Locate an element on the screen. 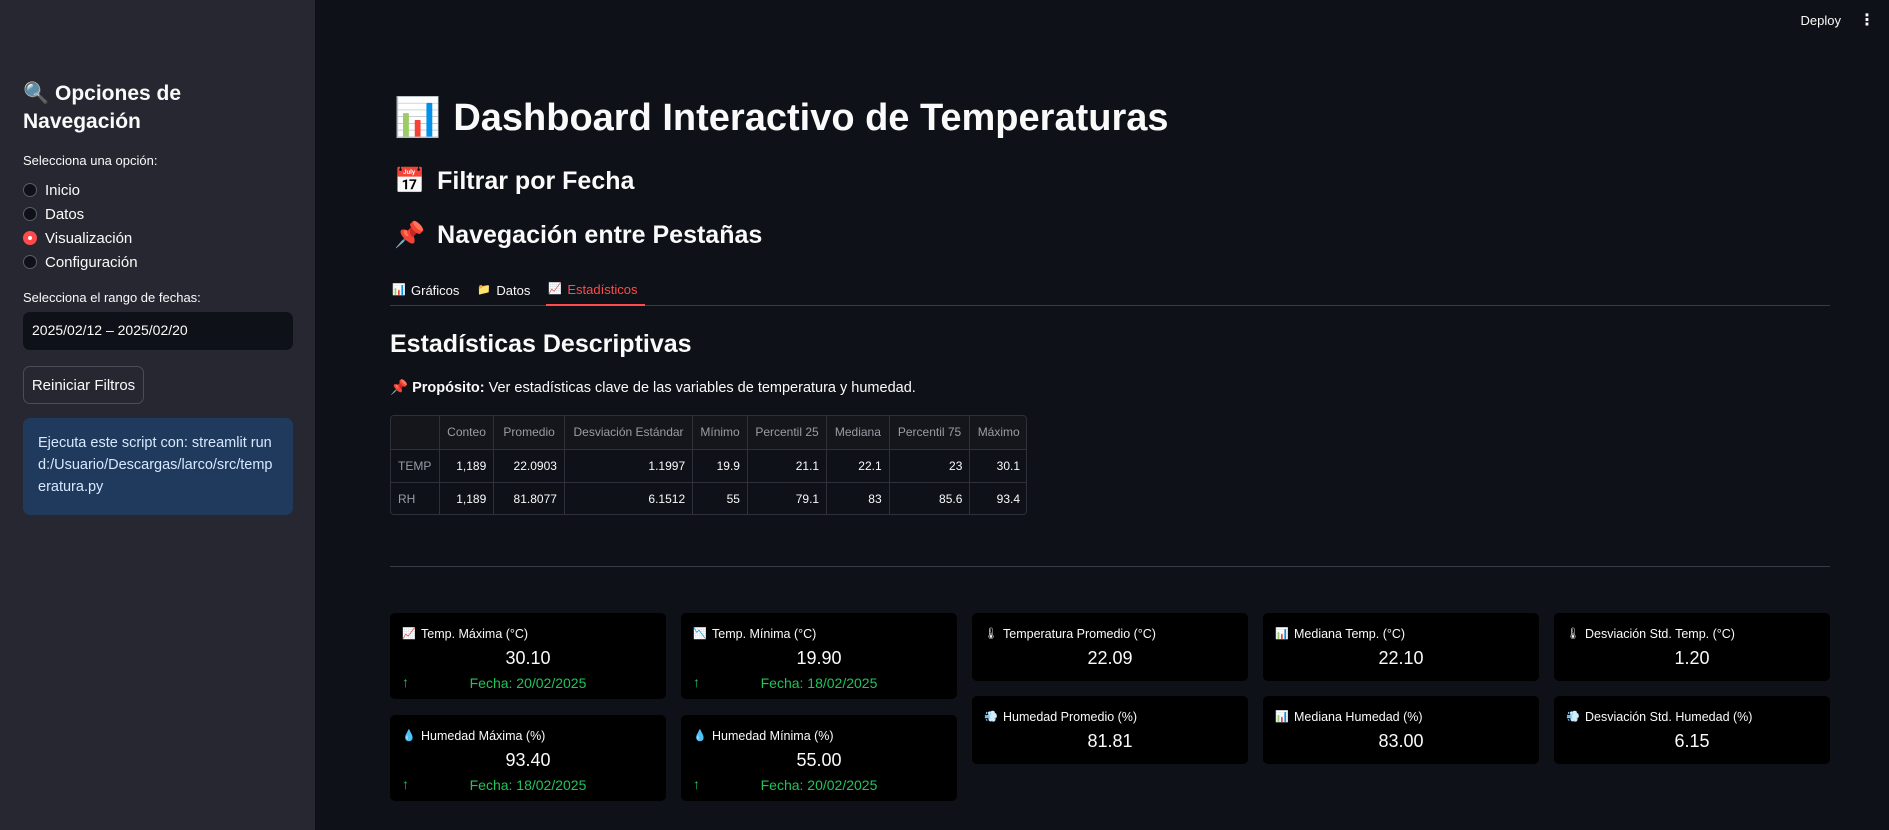 The image size is (1889, 830). metric-label: 📊 Mediana Temp. (°C) is located at coordinates (1340, 634).